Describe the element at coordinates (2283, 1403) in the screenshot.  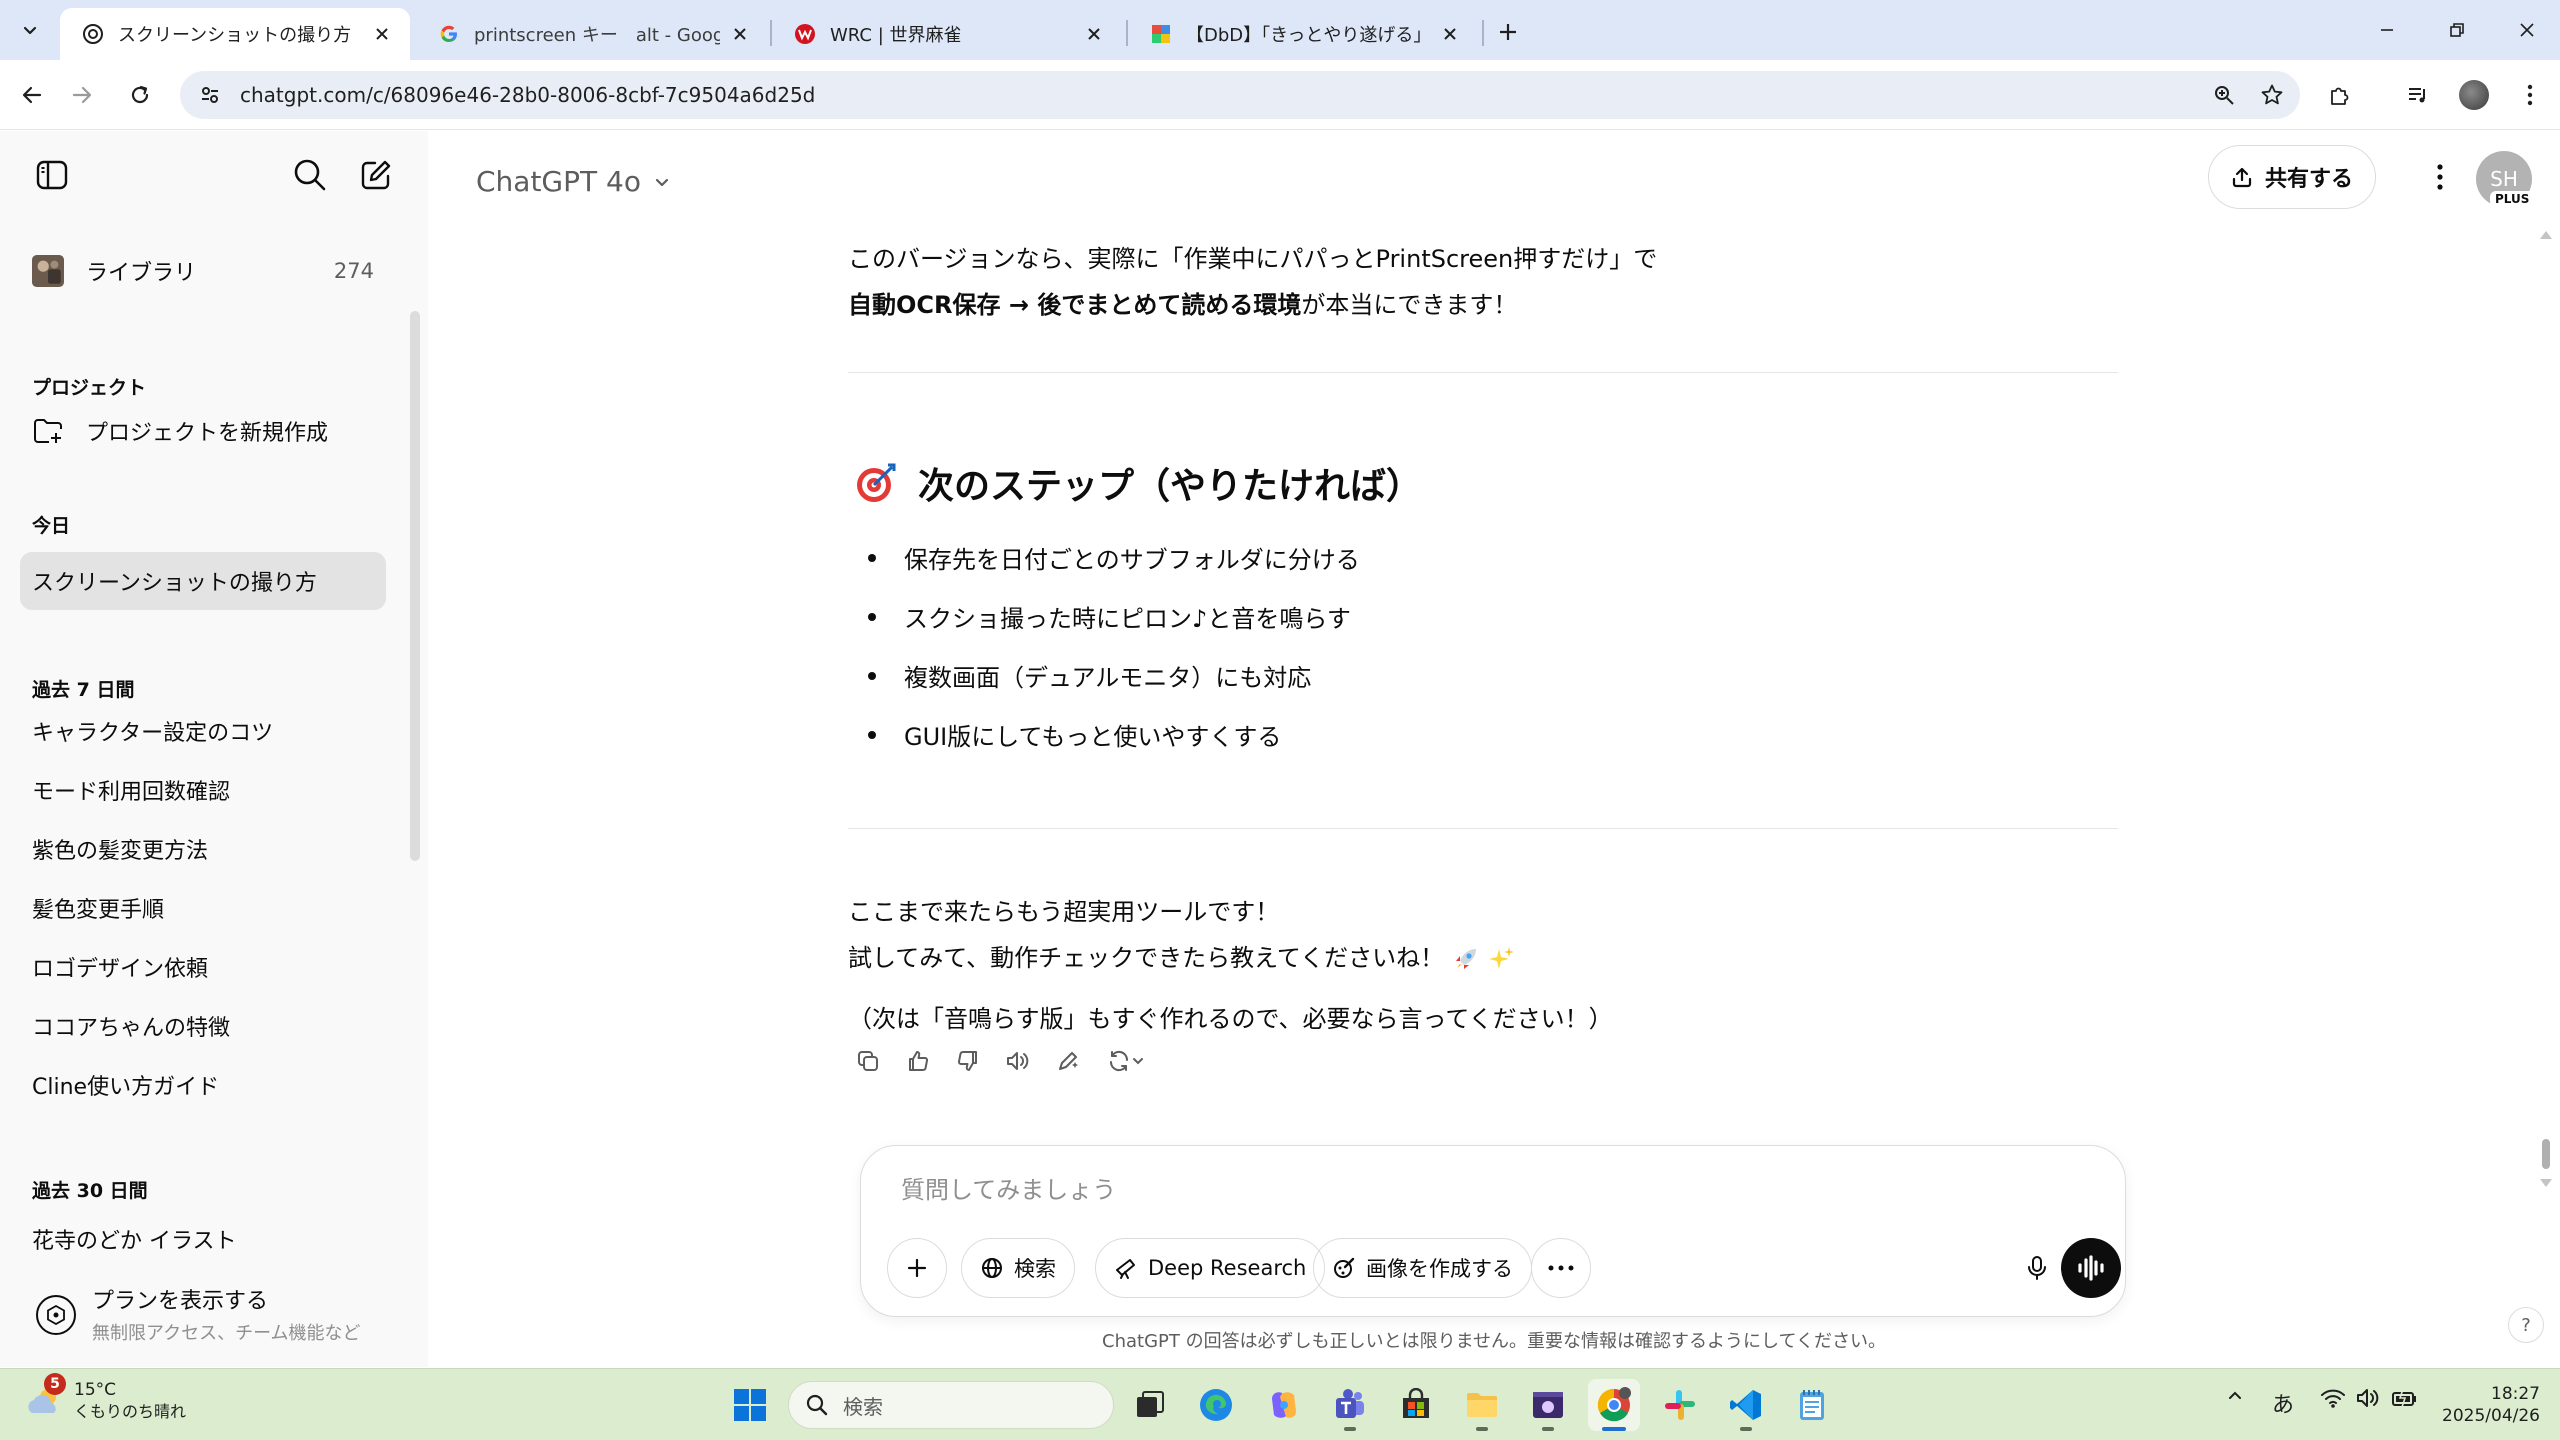
I see `ime-indicator: あ` at that location.